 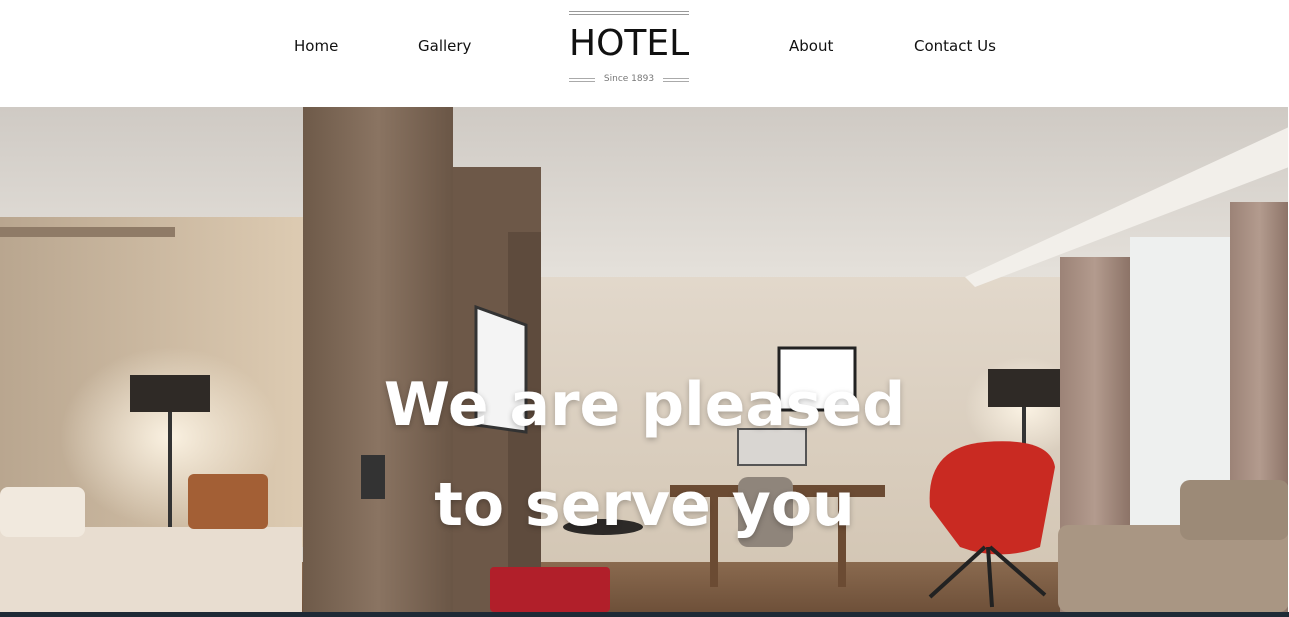 What do you see at coordinates (629, 13) in the screenshot?
I see `logo-top-rule` at bounding box center [629, 13].